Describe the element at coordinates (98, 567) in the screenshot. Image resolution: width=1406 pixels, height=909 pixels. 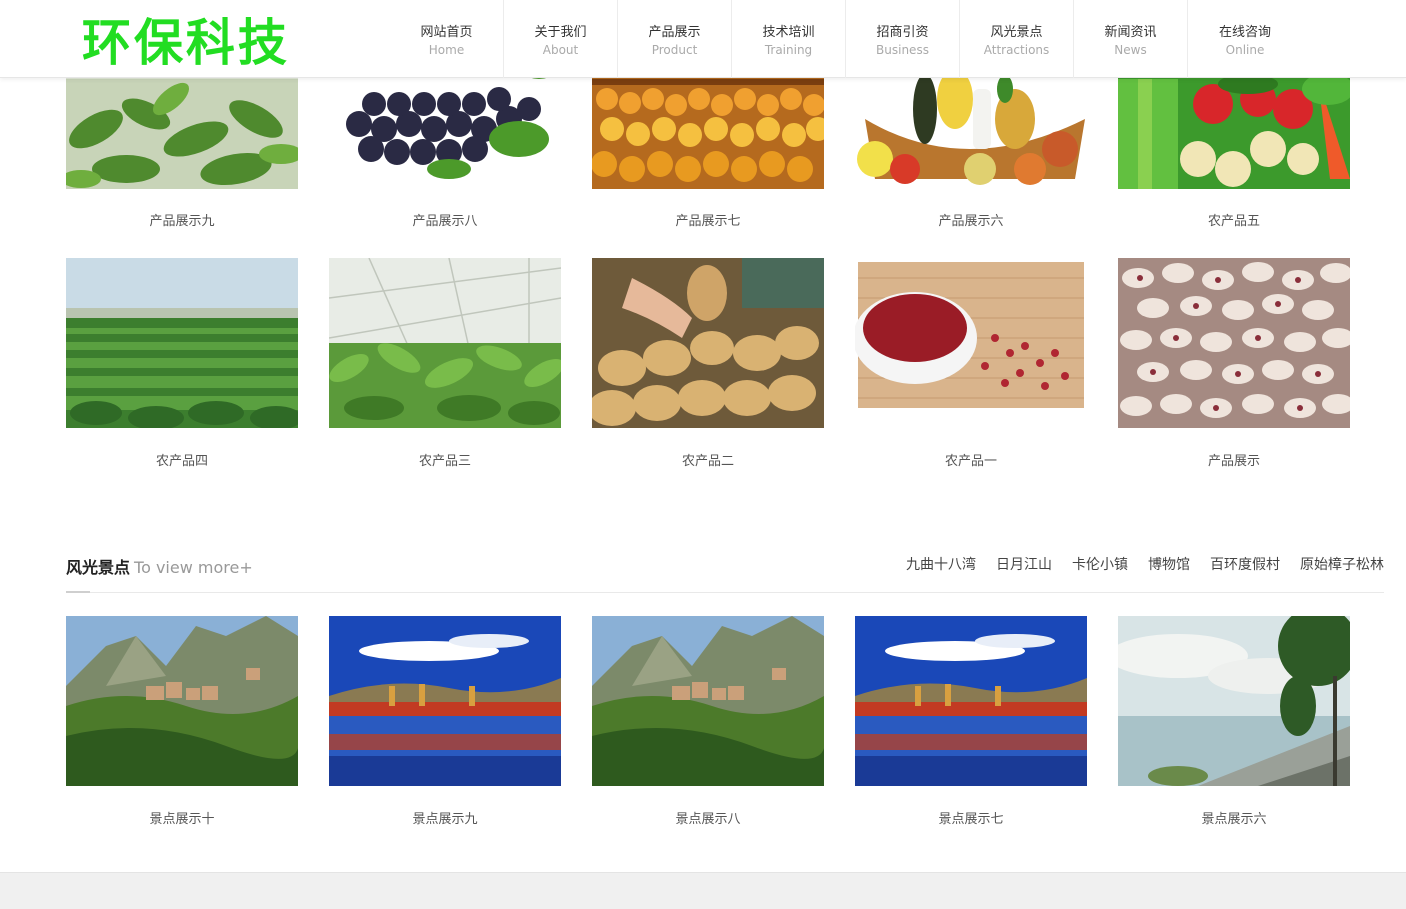
I see `section-title-cn: 风光景点` at that location.